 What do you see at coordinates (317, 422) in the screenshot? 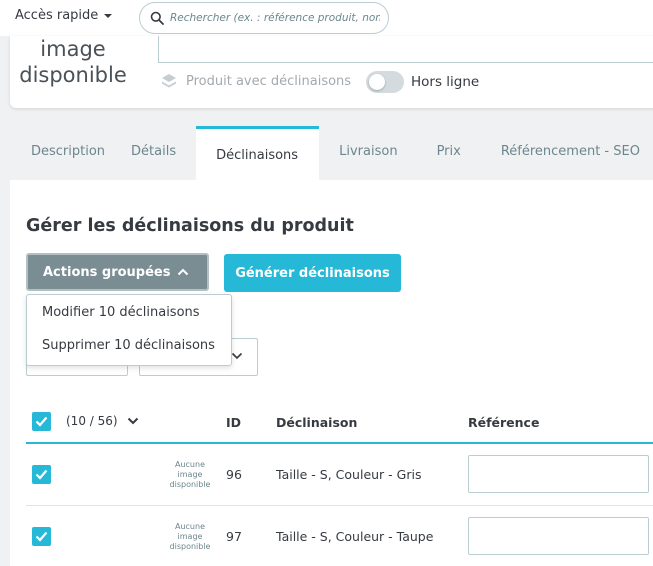
I see `column-header-combination: Déclinaison` at bounding box center [317, 422].